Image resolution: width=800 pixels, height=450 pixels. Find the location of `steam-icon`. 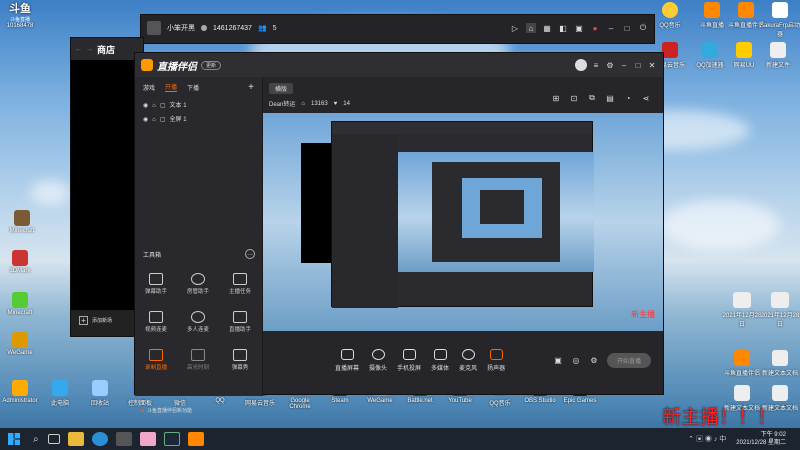

steam-icon is located at coordinates (171, 439).